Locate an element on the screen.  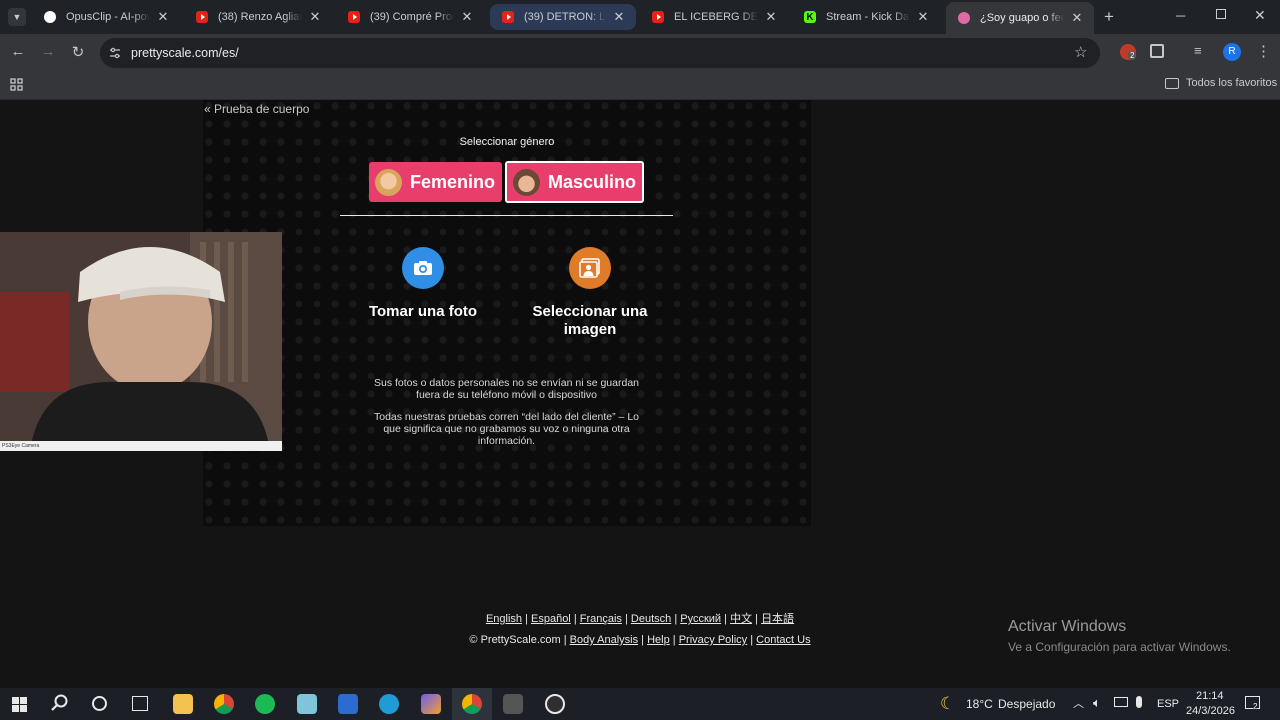
tab-title: Stream - Kick Dashbo is located at coordinates (868, 17).